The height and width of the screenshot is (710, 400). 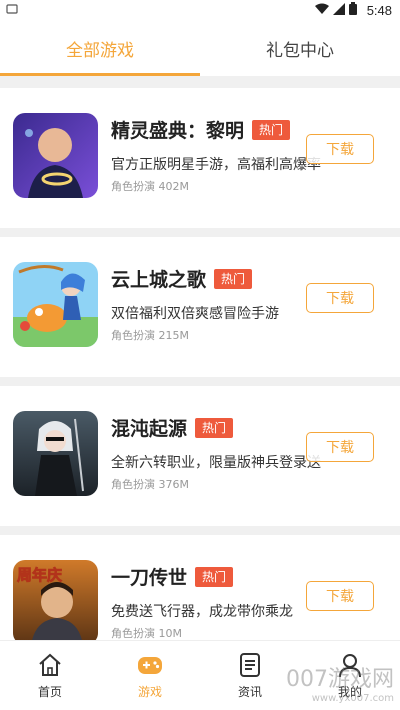 What do you see at coordinates (178, 131) in the screenshot?
I see `game-title-text: 精灵盛典：黎明` at bounding box center [178, 131].